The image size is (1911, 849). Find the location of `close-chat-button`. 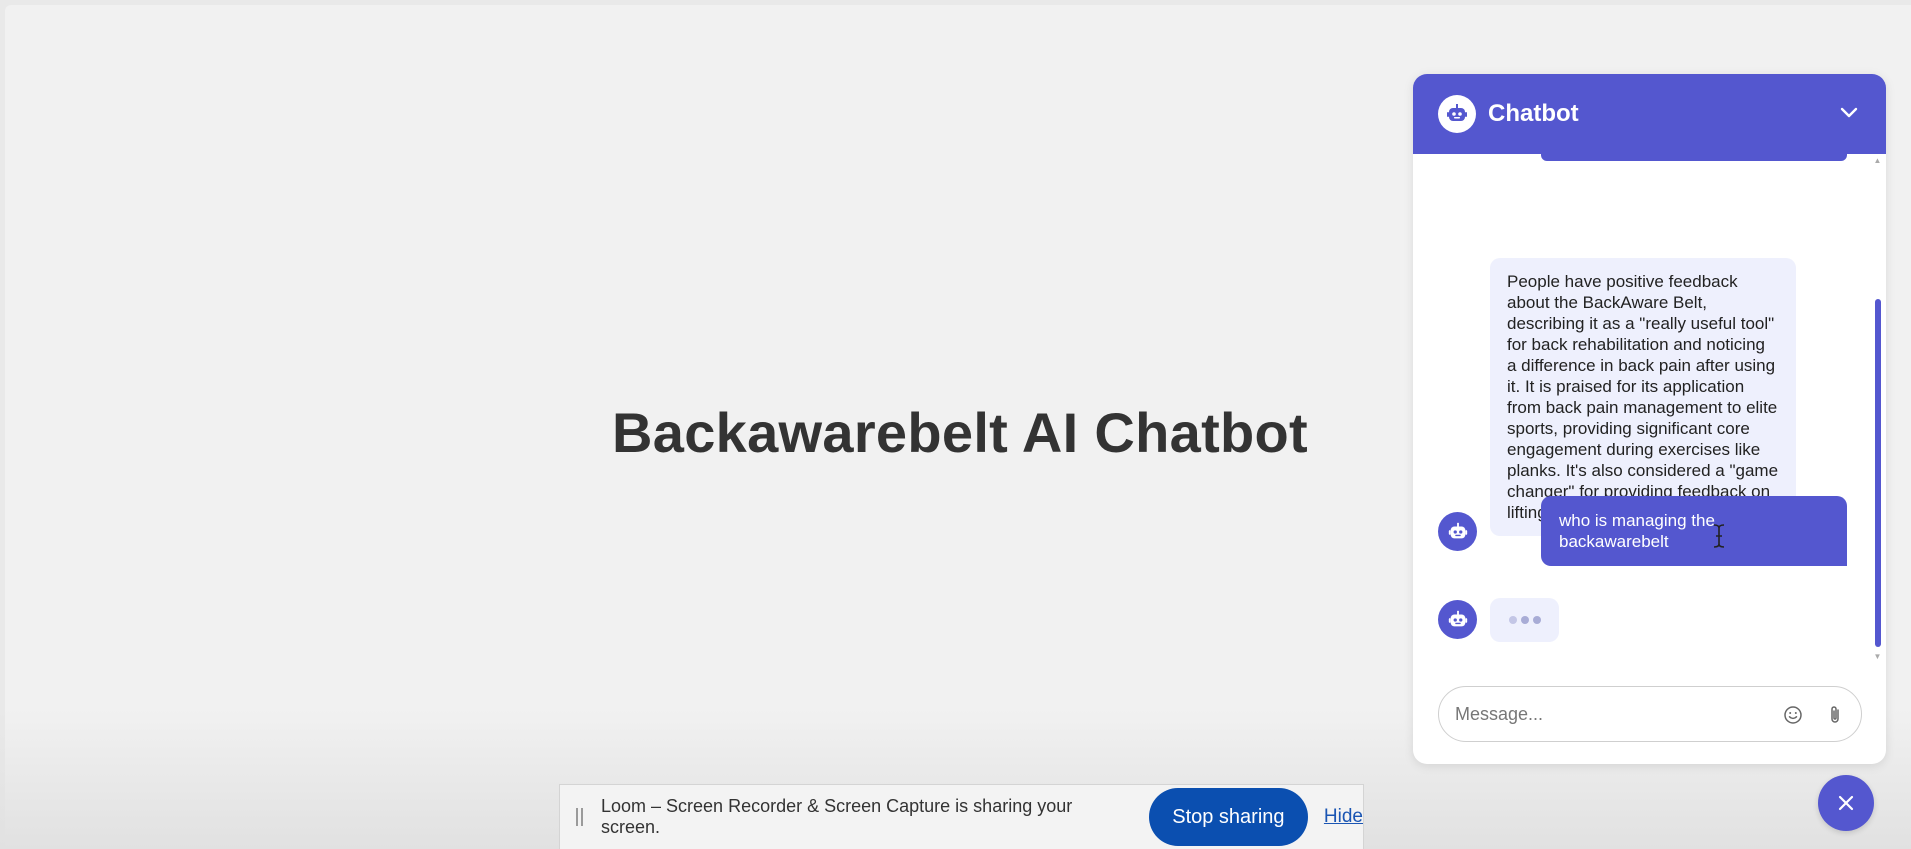

close-chat-button is located at coordinates (1846, 803).